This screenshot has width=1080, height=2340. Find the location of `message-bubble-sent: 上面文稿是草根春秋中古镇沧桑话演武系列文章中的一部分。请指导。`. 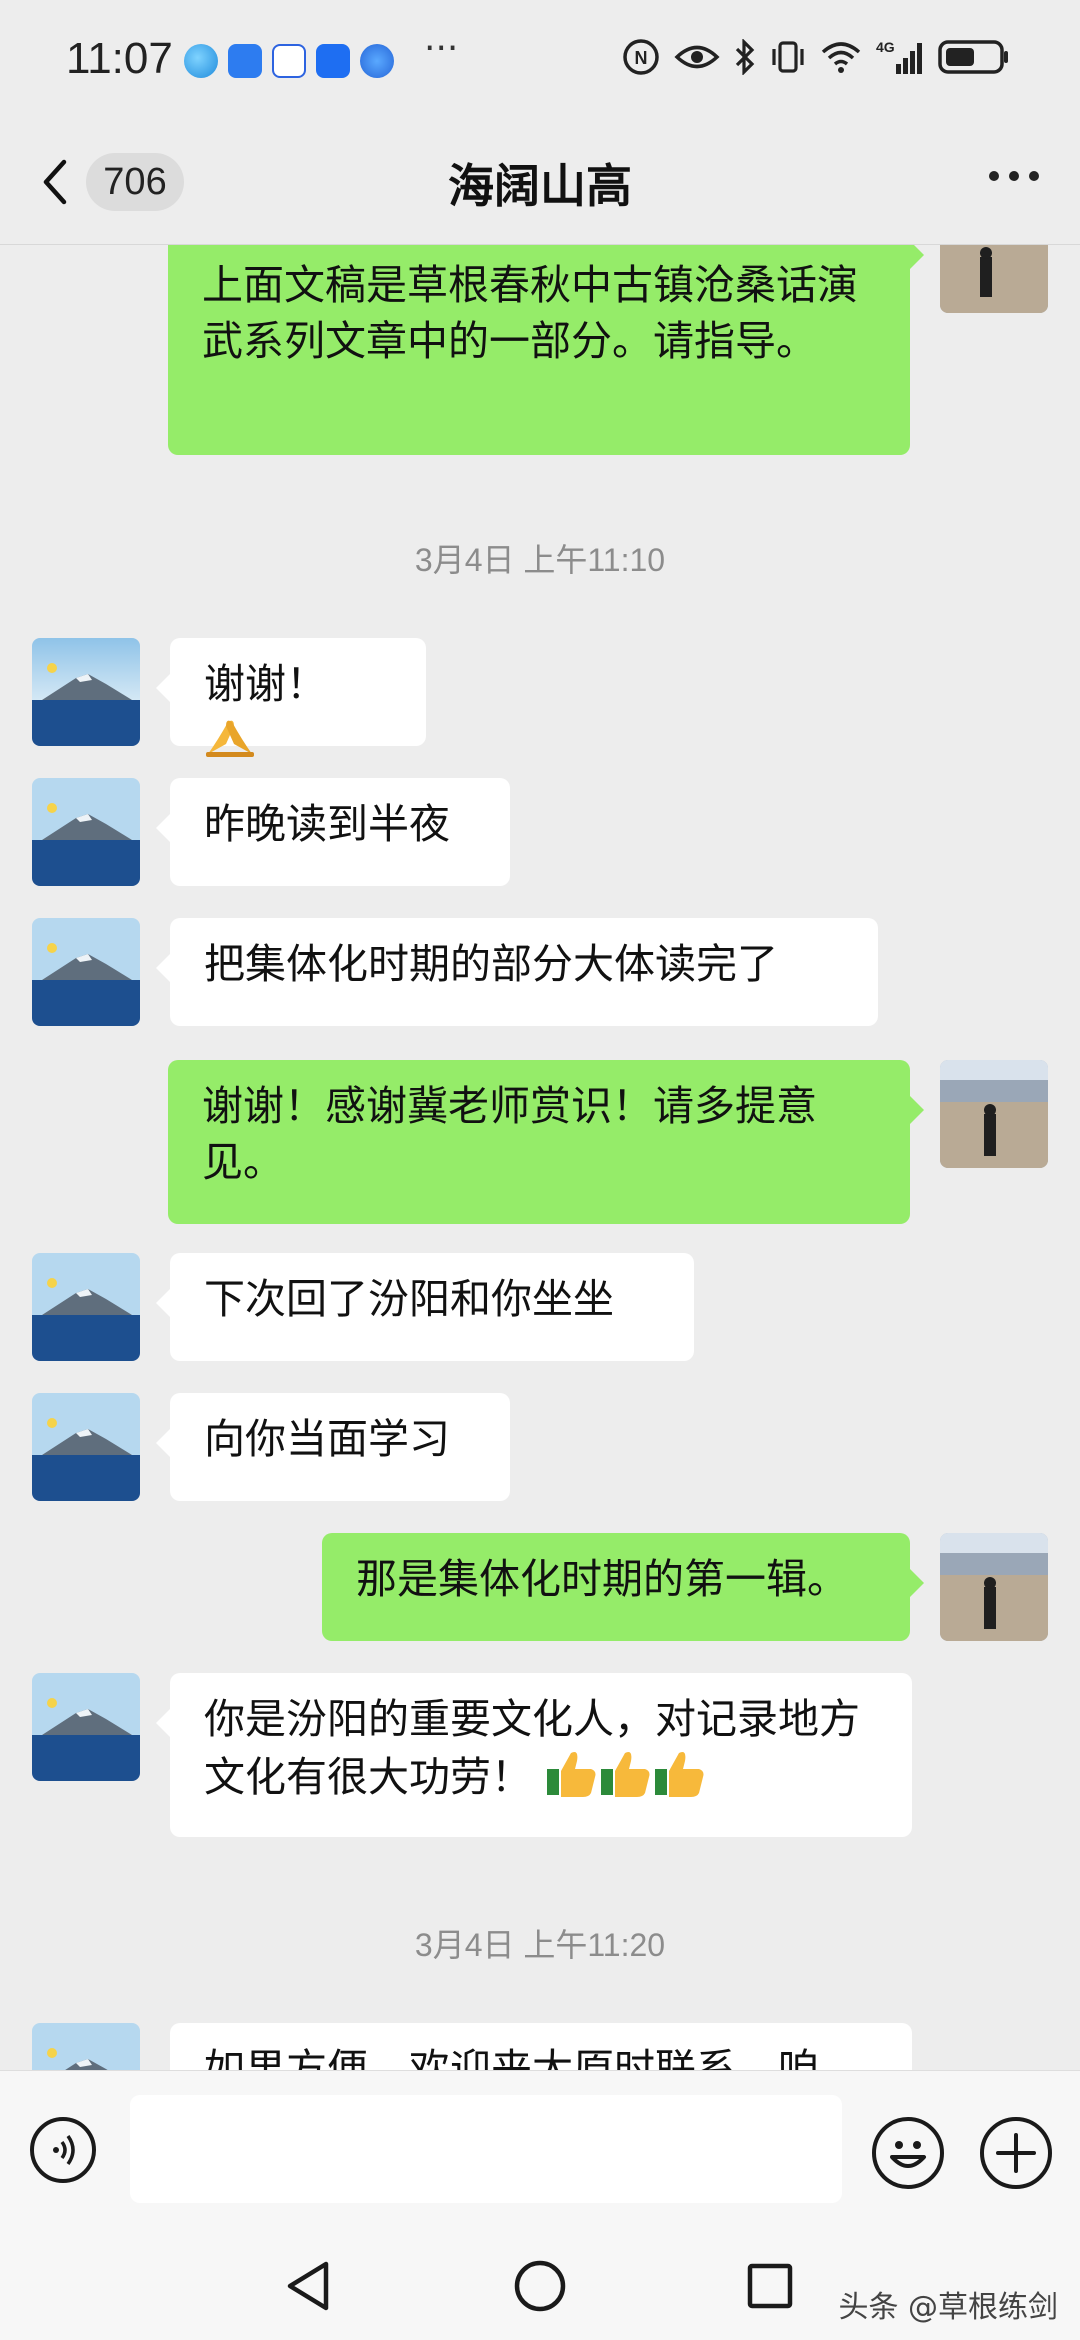

message-bubble-sent: 上面文稿是草根春秋中古镇沧桑话演武系列文章中的一部分。请指导。 is located at coordinates (546, 350).